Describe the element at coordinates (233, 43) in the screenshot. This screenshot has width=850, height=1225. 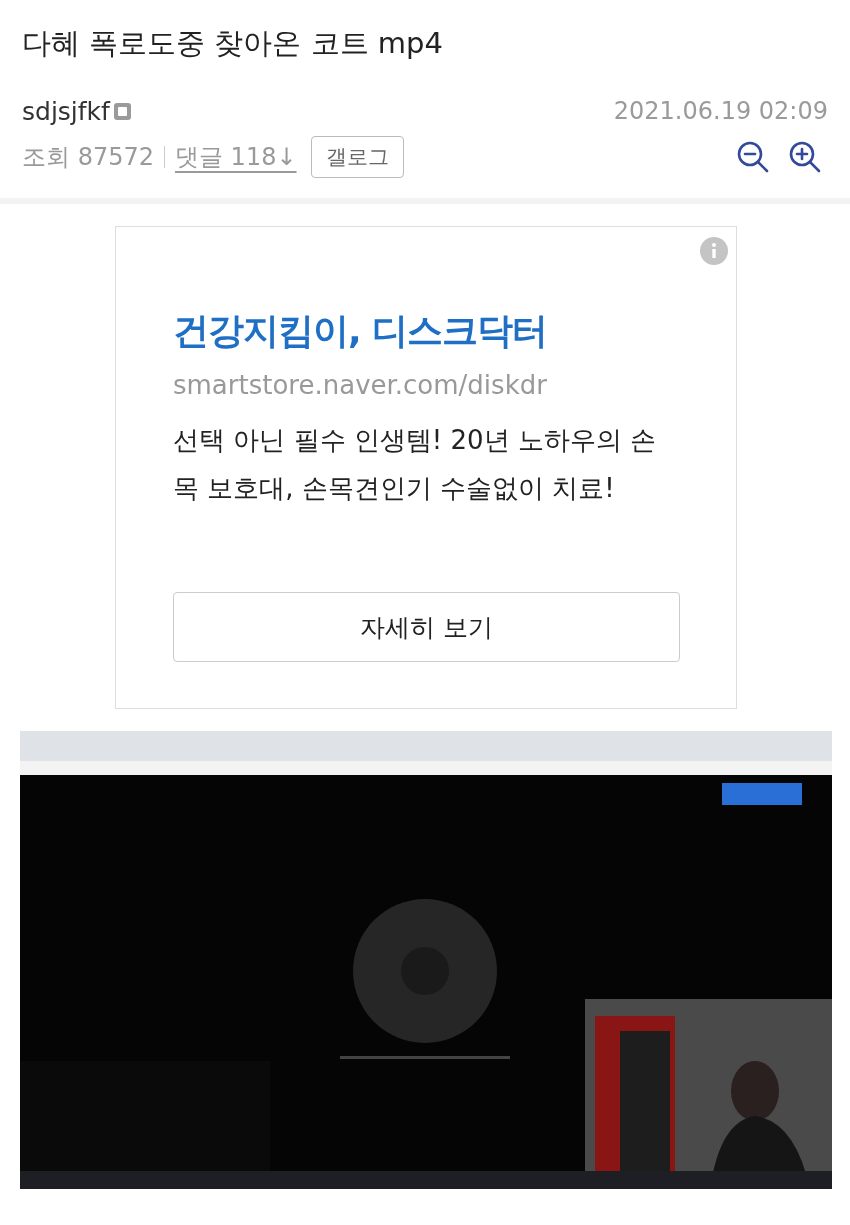
I see `post-title: 다혜 폭로도중 찾아온 코트 mp4` at that location.